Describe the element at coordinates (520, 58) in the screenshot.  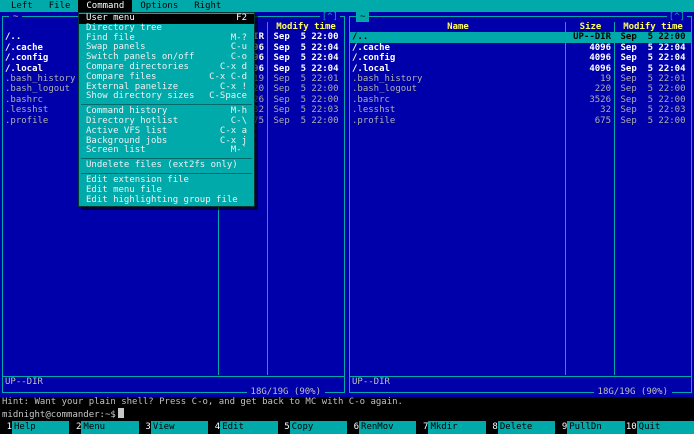
I see `file-row: /.config4096Sep 5 22:04` at that location.